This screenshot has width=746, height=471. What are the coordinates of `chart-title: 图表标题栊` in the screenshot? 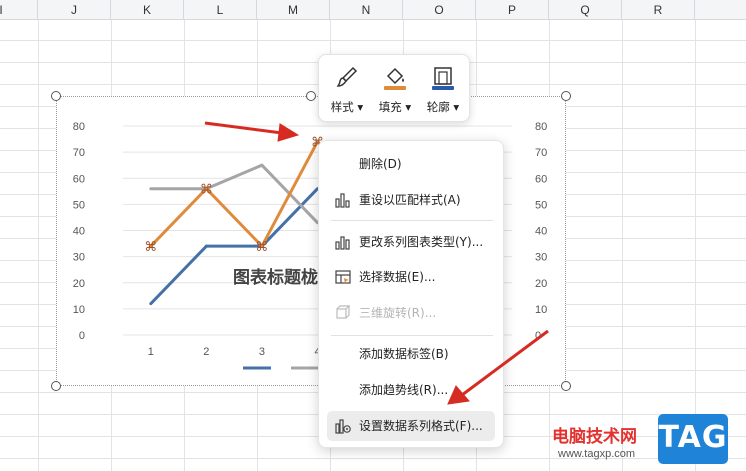 It's located at (275, 277).